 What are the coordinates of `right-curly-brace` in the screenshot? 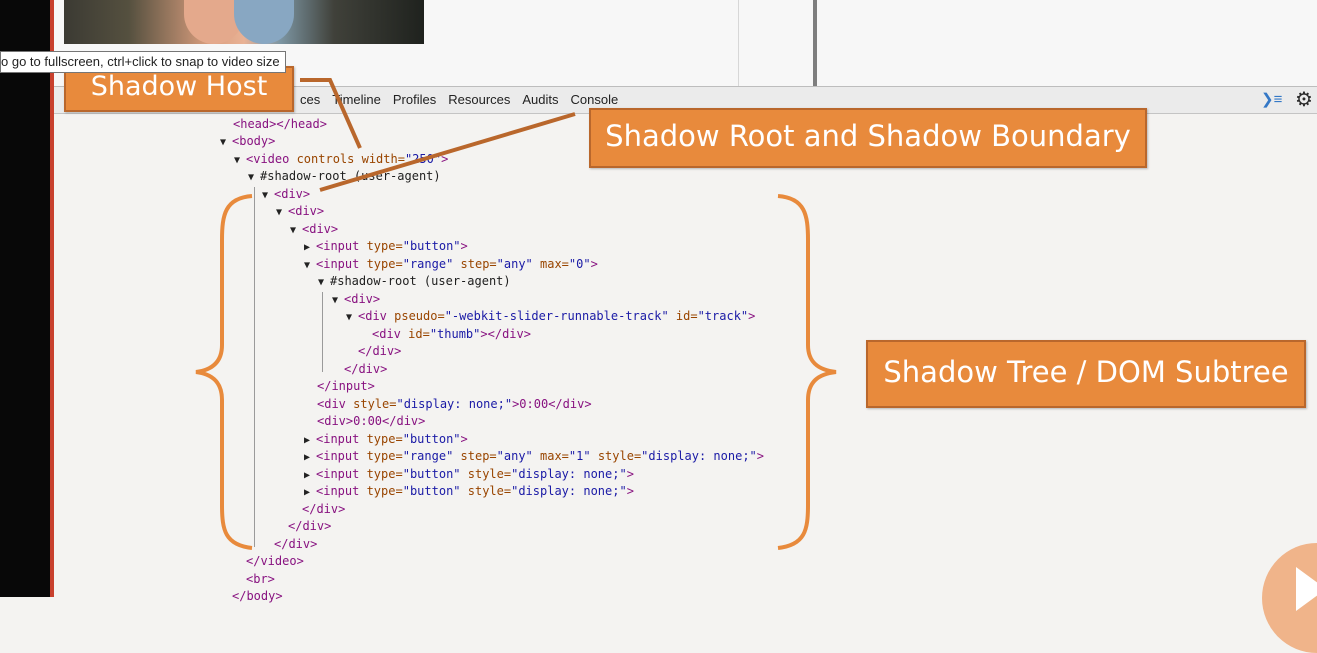 It's located at (807, 372).